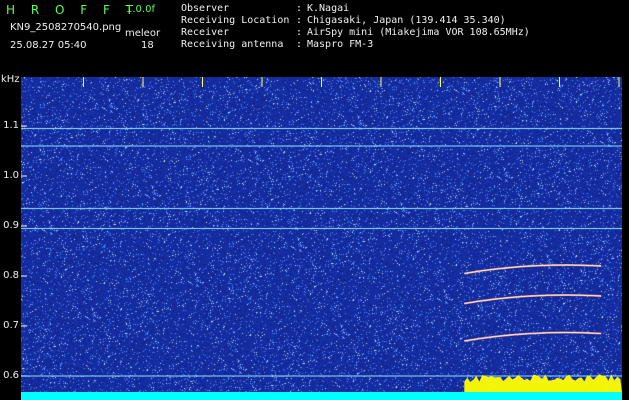 The image size is (629, 400). Describe the element at coordinates (340, 44) in the screenshot. I see `info-value-antenna: Maspro FM-3` at that location.